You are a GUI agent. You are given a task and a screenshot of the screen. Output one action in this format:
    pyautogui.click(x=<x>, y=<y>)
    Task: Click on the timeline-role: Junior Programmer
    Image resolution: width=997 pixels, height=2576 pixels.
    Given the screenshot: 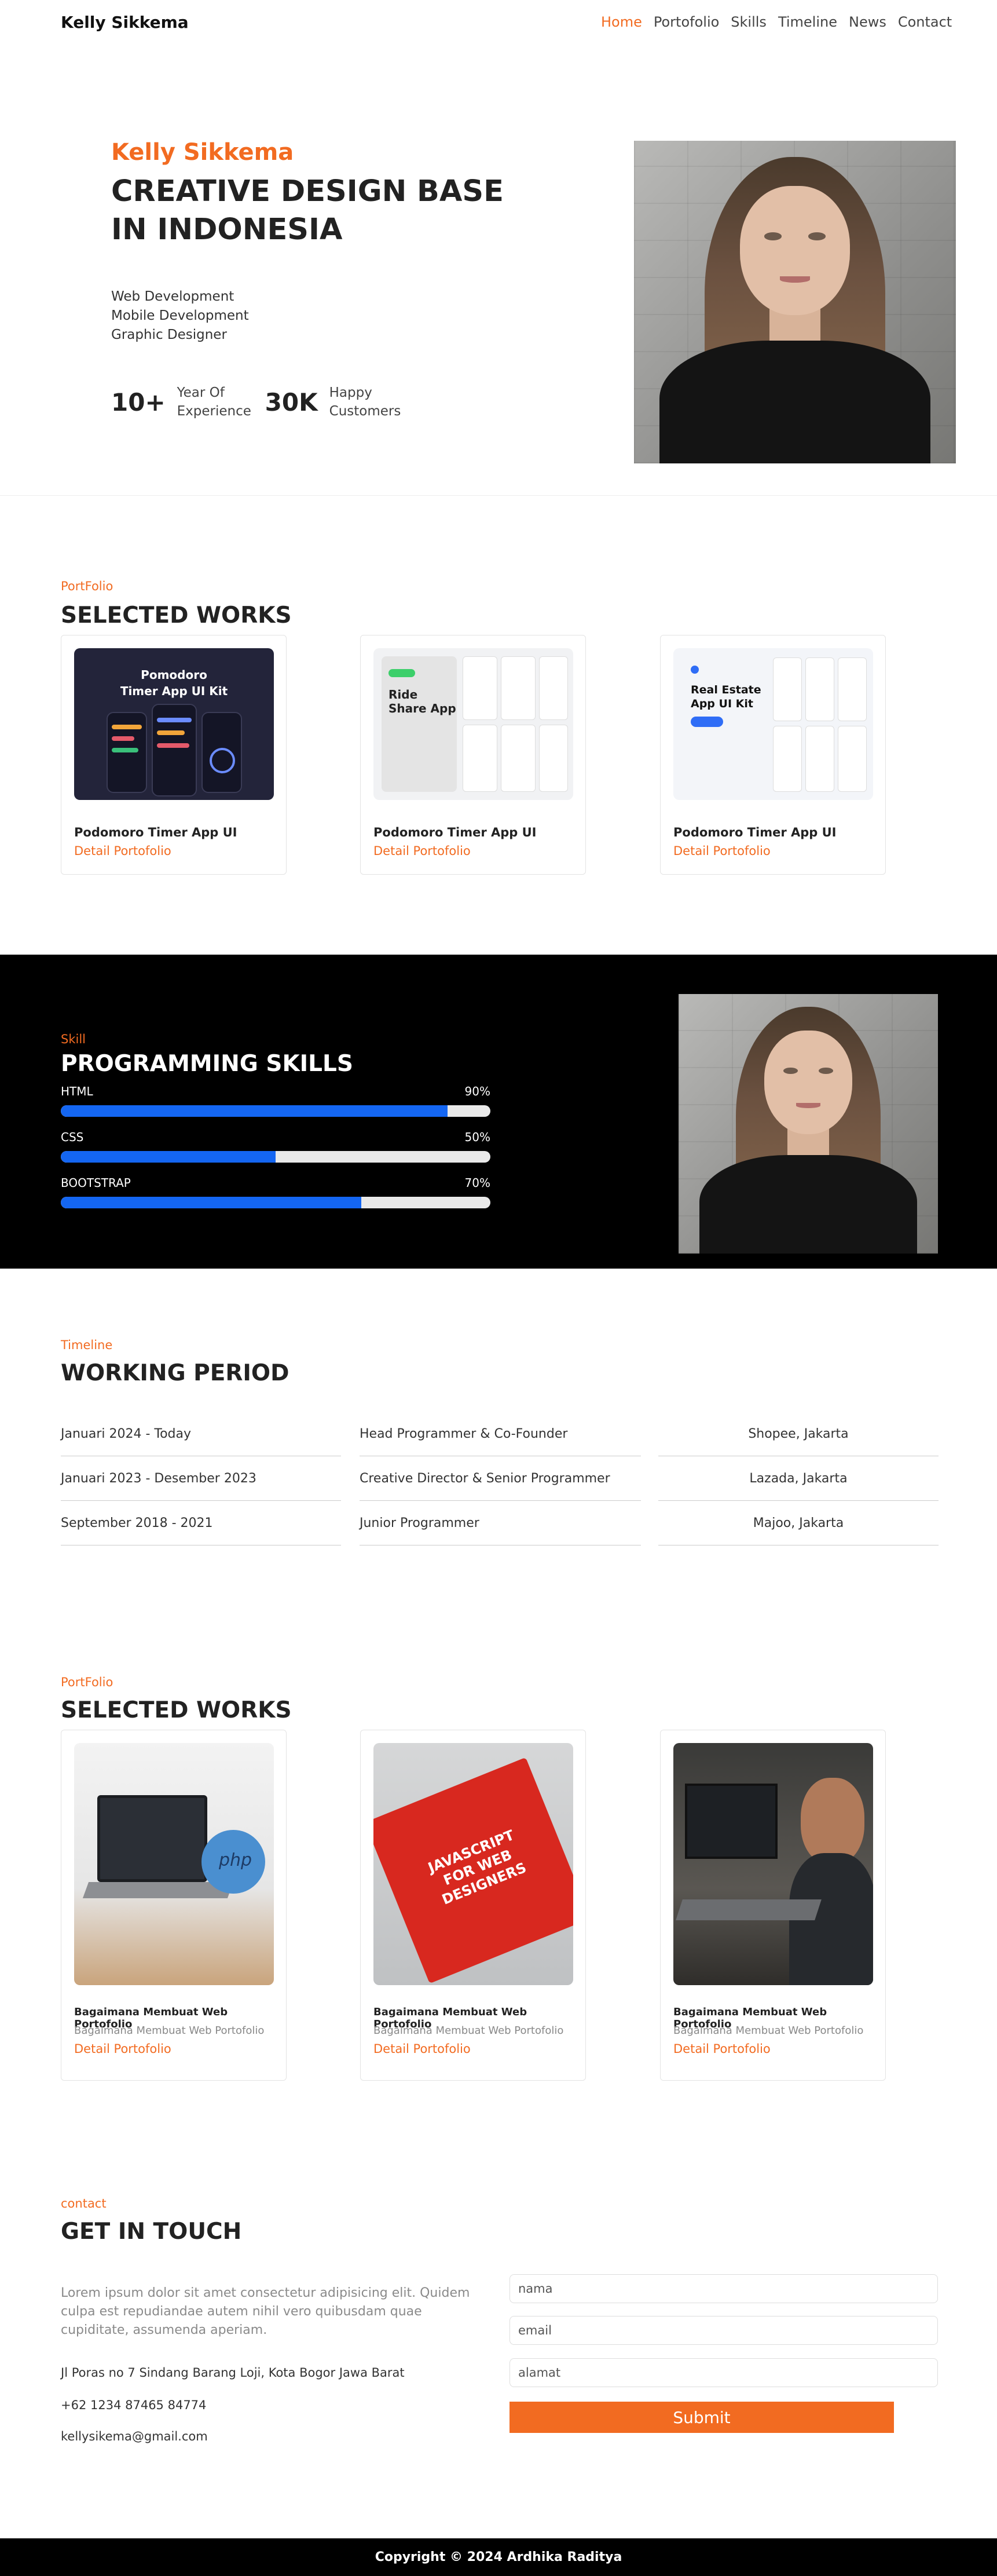 What is the action you would take?
    pyautogui.click(x=500, y=1523)
    